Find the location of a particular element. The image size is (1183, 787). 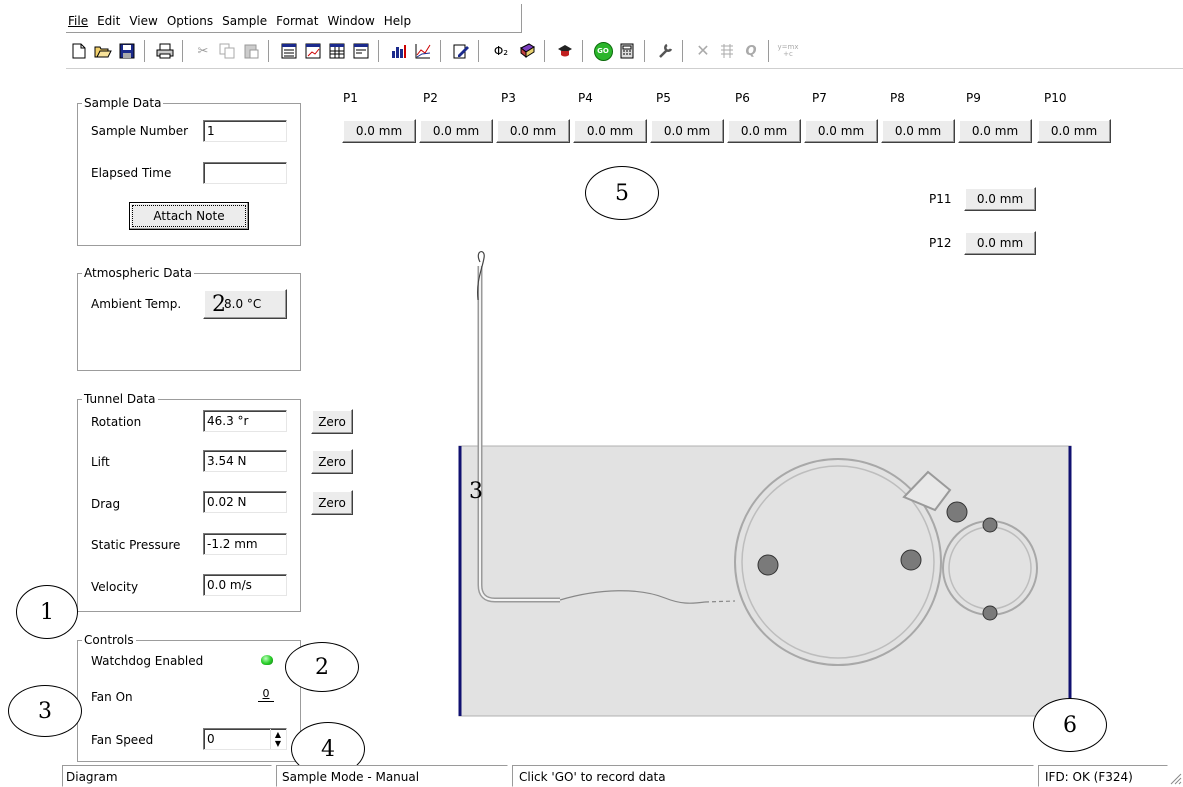

pressure-value-p8: 0.0 mm is located at coordinates (918, 131).